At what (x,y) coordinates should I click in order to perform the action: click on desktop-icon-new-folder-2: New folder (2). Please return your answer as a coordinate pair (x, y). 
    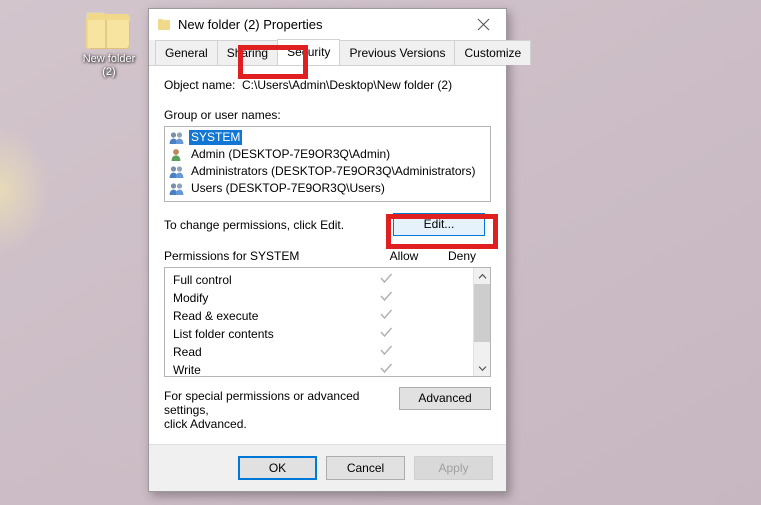
    Looking at the image, I should click on (109, 45).